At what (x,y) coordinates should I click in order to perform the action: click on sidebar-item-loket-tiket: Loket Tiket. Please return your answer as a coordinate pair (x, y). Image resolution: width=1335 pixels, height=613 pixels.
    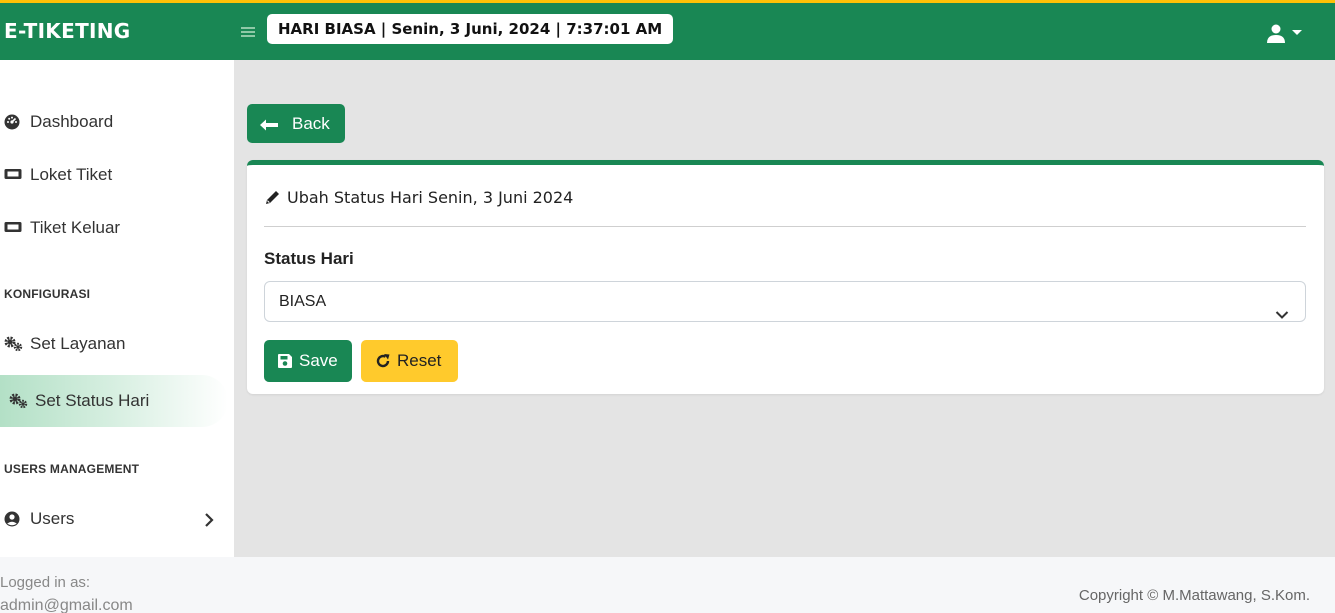
    Looking at the image, I should click on (114, 175).